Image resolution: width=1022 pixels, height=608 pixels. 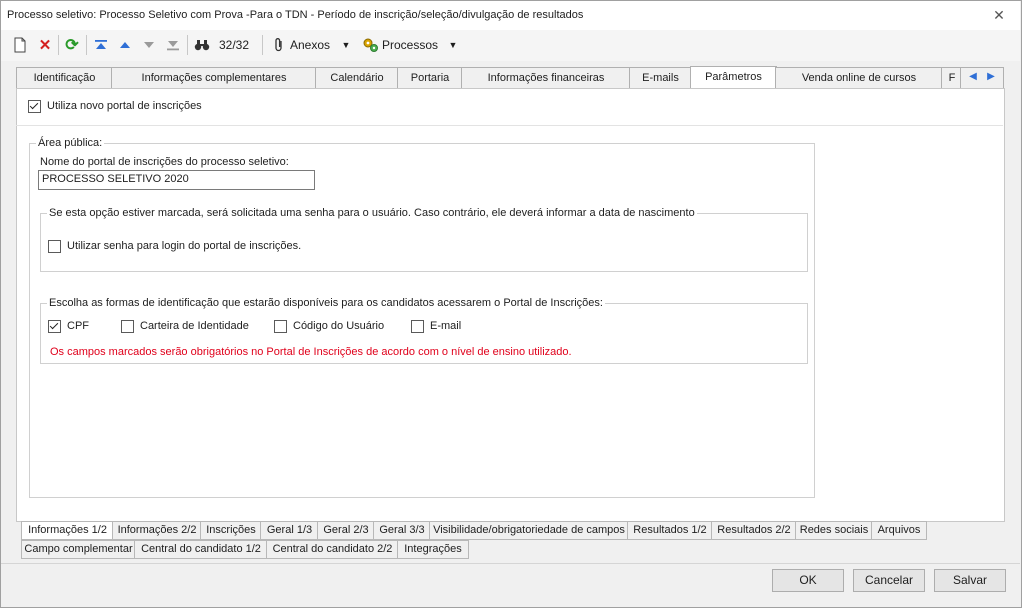 What do you see at coordinates (279, 45) in the screenshot?
I see `paperclip-icon` at bounding box center [279, 45].